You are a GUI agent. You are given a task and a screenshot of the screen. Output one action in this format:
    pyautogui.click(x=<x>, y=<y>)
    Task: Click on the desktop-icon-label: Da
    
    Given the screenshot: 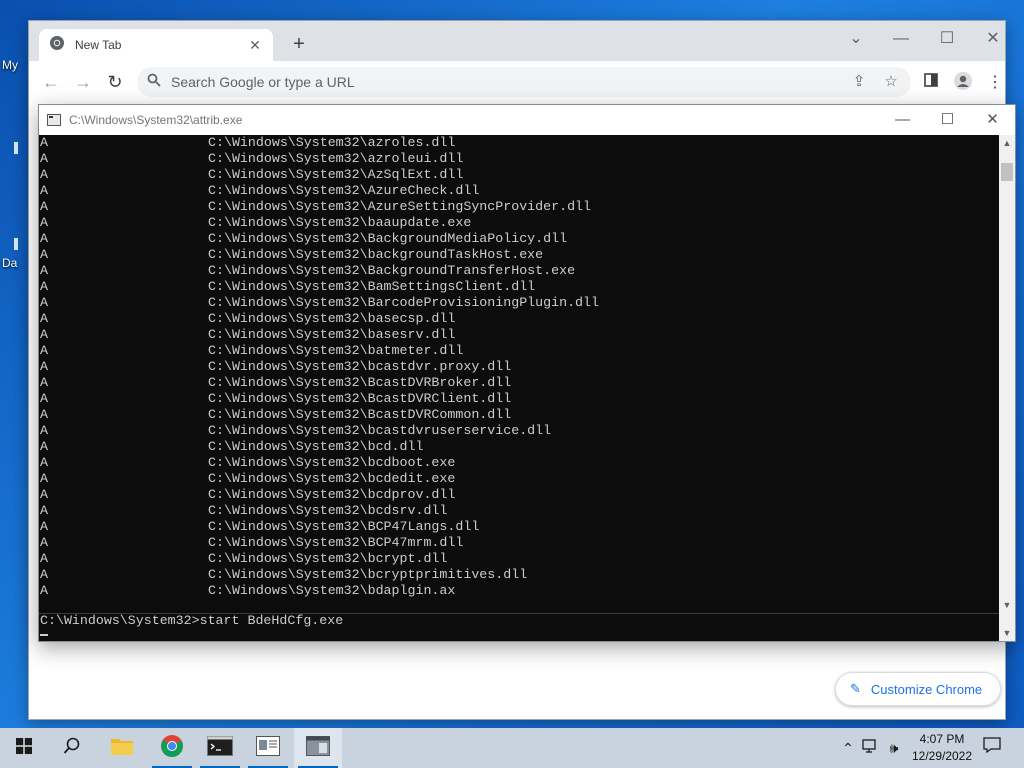 What is the action you would take?
    pyautogui.click(x=9, y=263)
    